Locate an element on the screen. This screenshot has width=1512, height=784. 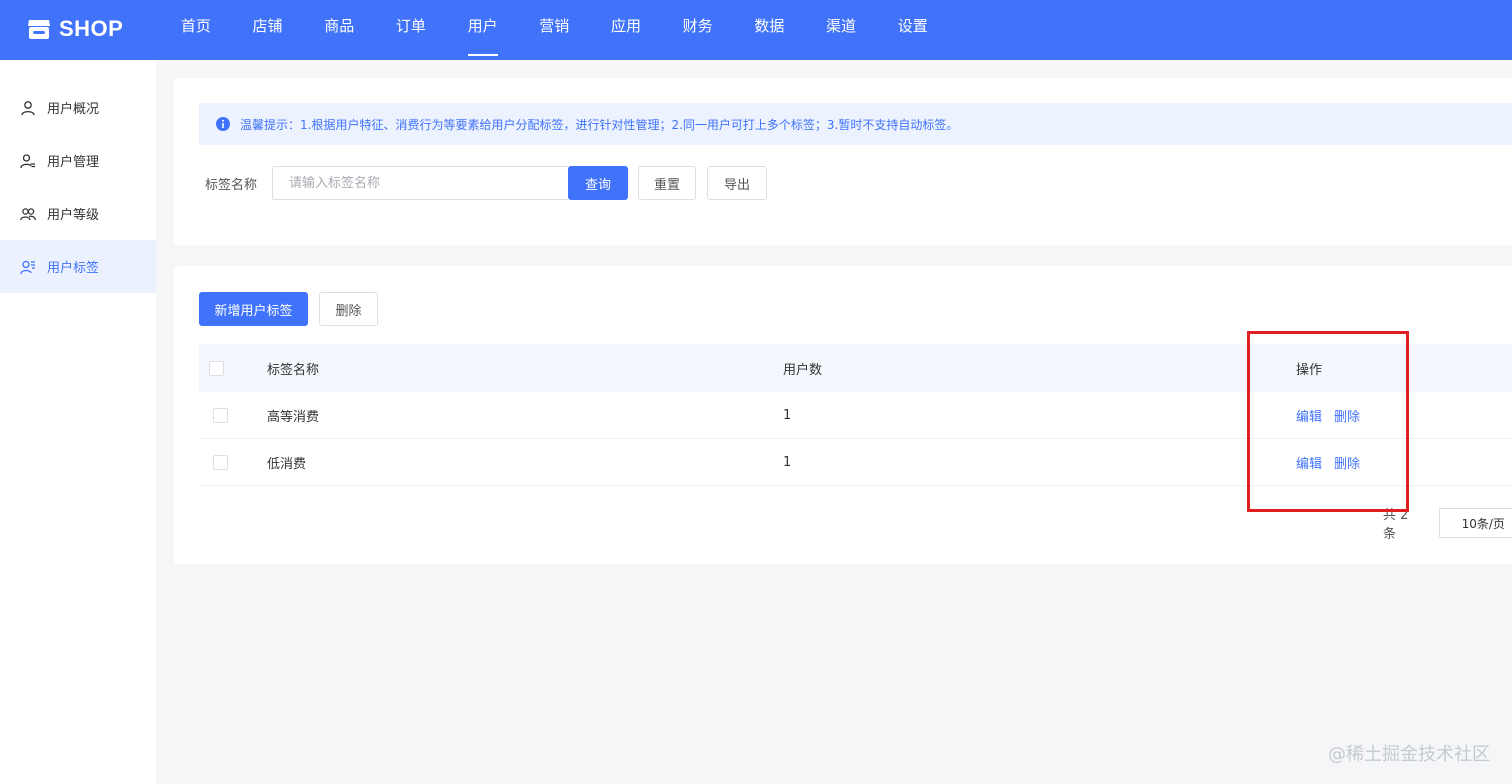
table-row: 低消费 1 编辑 删除 is located at coordinates (855, 462).